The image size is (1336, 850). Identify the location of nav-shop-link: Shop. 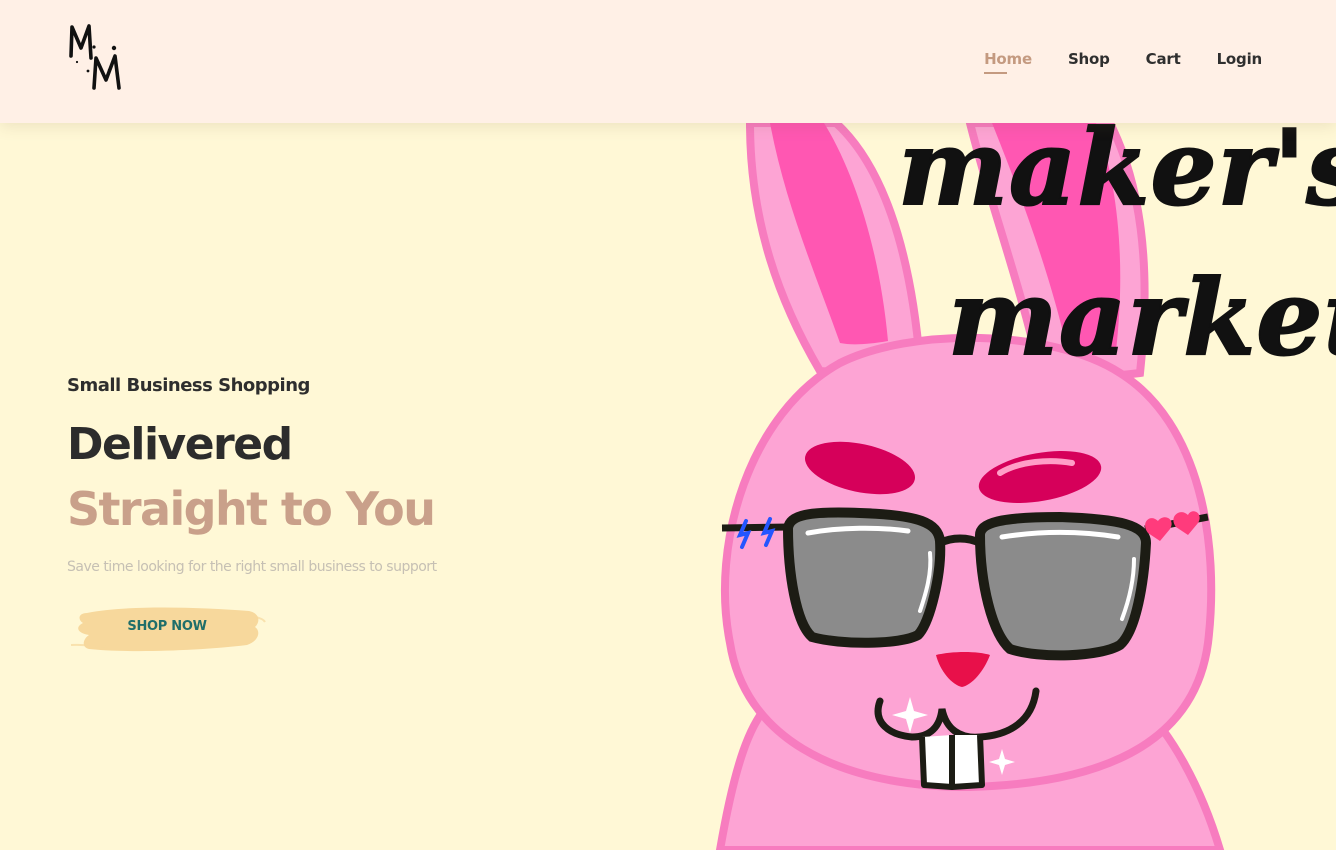
(1089, 59).